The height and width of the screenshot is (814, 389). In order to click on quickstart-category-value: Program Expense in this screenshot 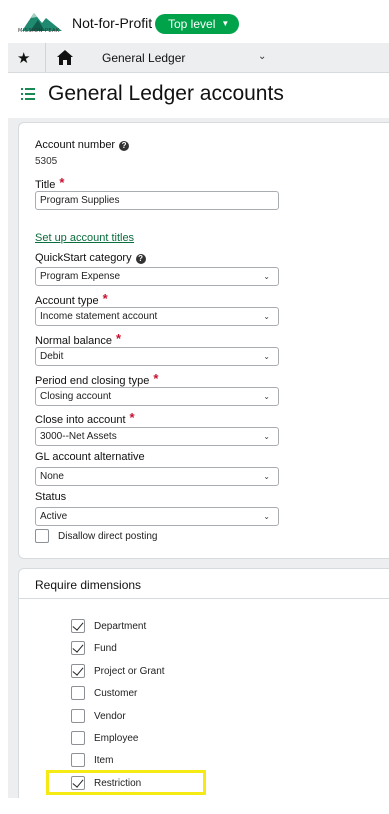, I will do `click(80, 276)`.